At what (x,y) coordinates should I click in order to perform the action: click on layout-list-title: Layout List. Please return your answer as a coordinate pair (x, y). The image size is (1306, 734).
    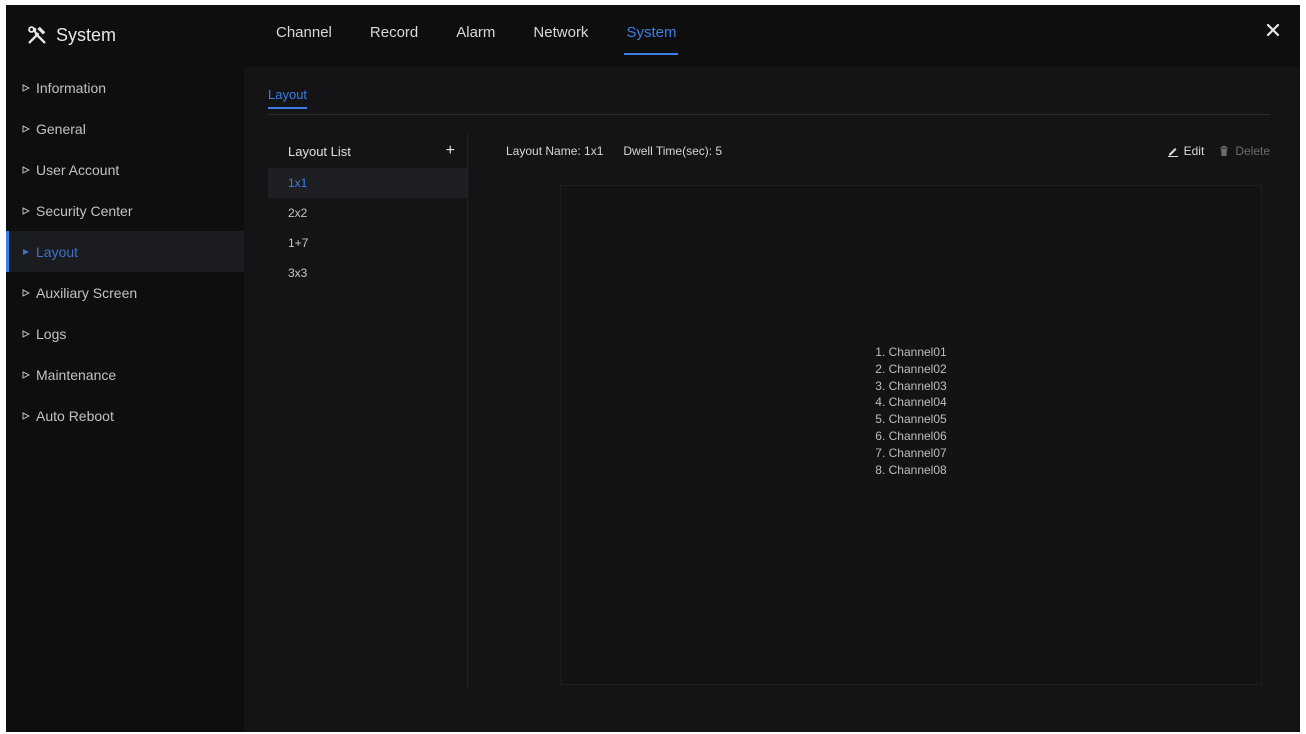
    Looking at the image, I should click on (319, 151).